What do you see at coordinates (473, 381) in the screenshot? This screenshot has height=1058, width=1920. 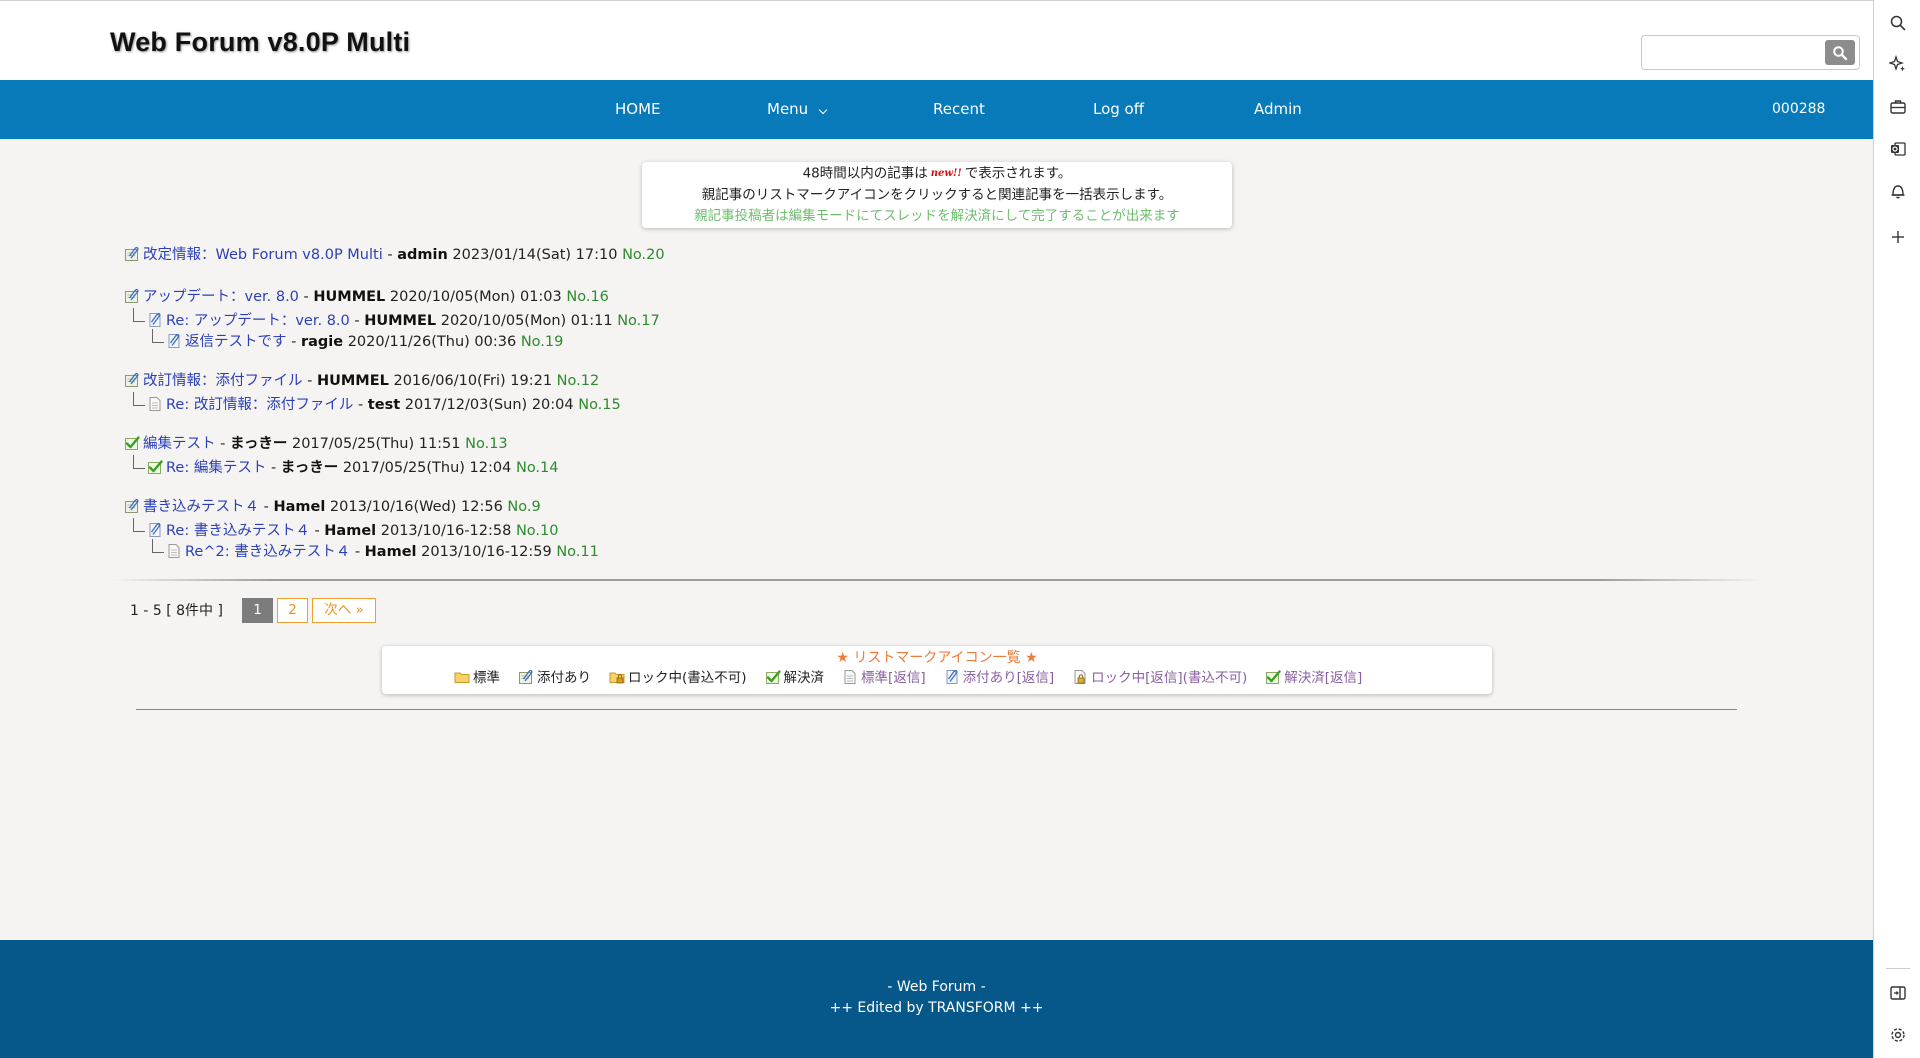 I see `post-date: 2016/06/10(Fri) 19:21` at bounding box center [473, 381].